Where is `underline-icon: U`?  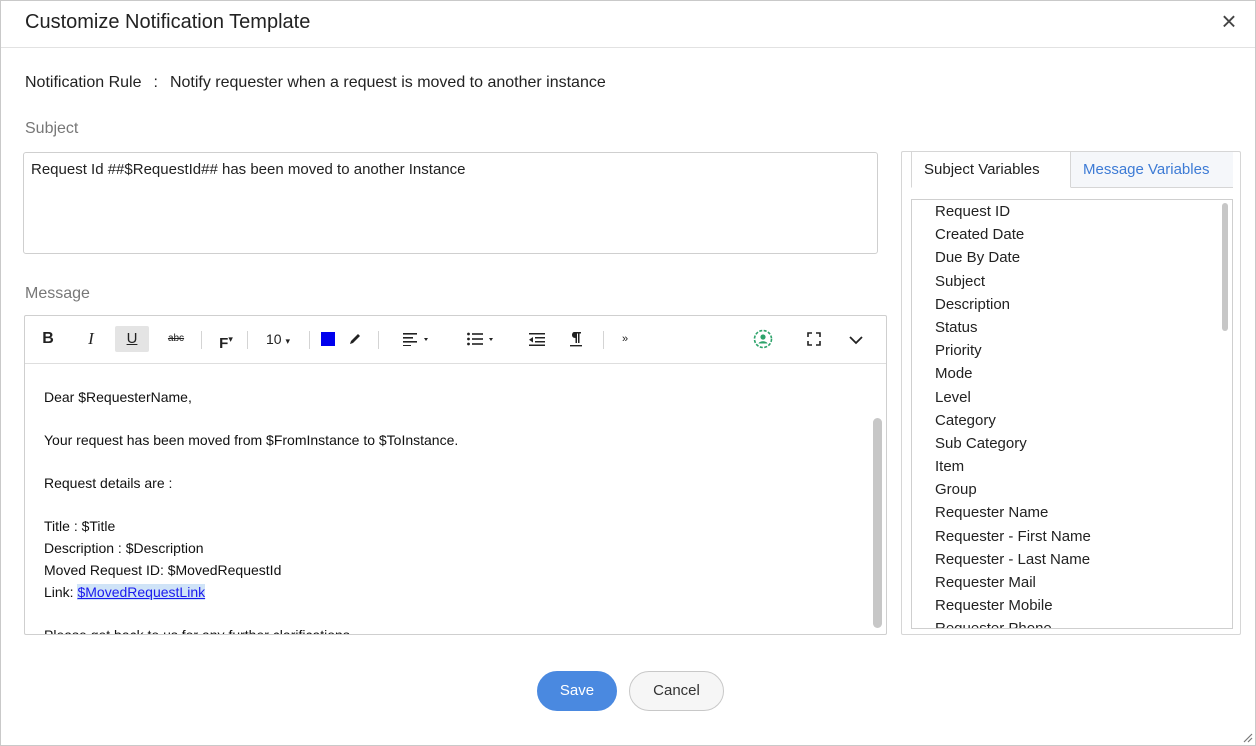 underline-icon: U is located at coordinates (132, 339).